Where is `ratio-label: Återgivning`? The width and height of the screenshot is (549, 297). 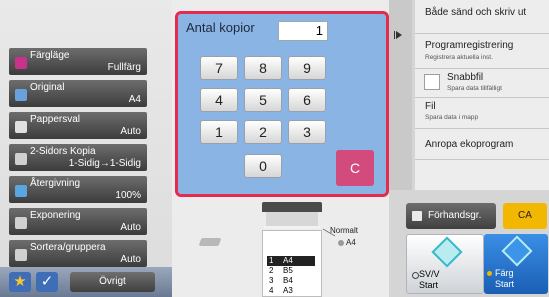
ratio-label: Återgivning is located at coordinates (55, 183).